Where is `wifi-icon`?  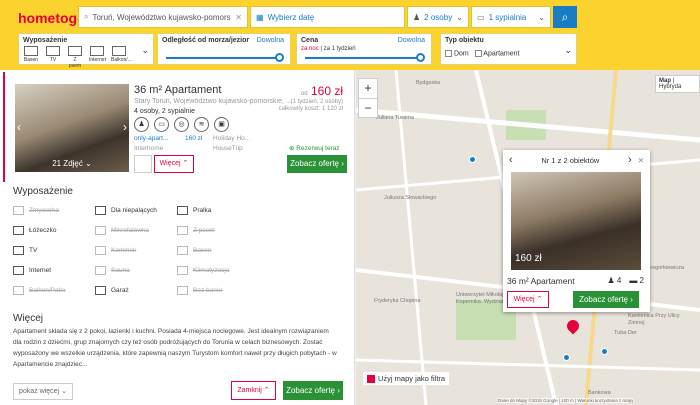 wifi-icon is located at coordinates (97, 51).